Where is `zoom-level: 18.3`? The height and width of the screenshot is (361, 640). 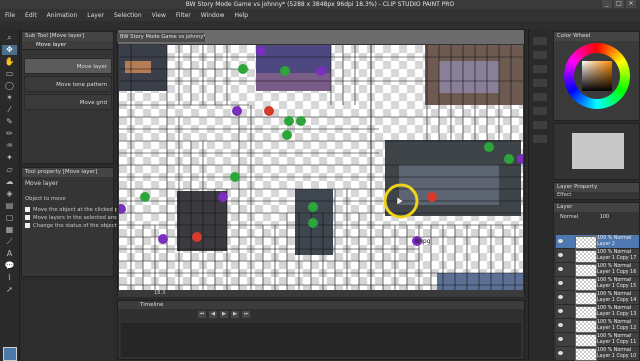 zoom-level: 18.3 is located at coordinates (159, 293).